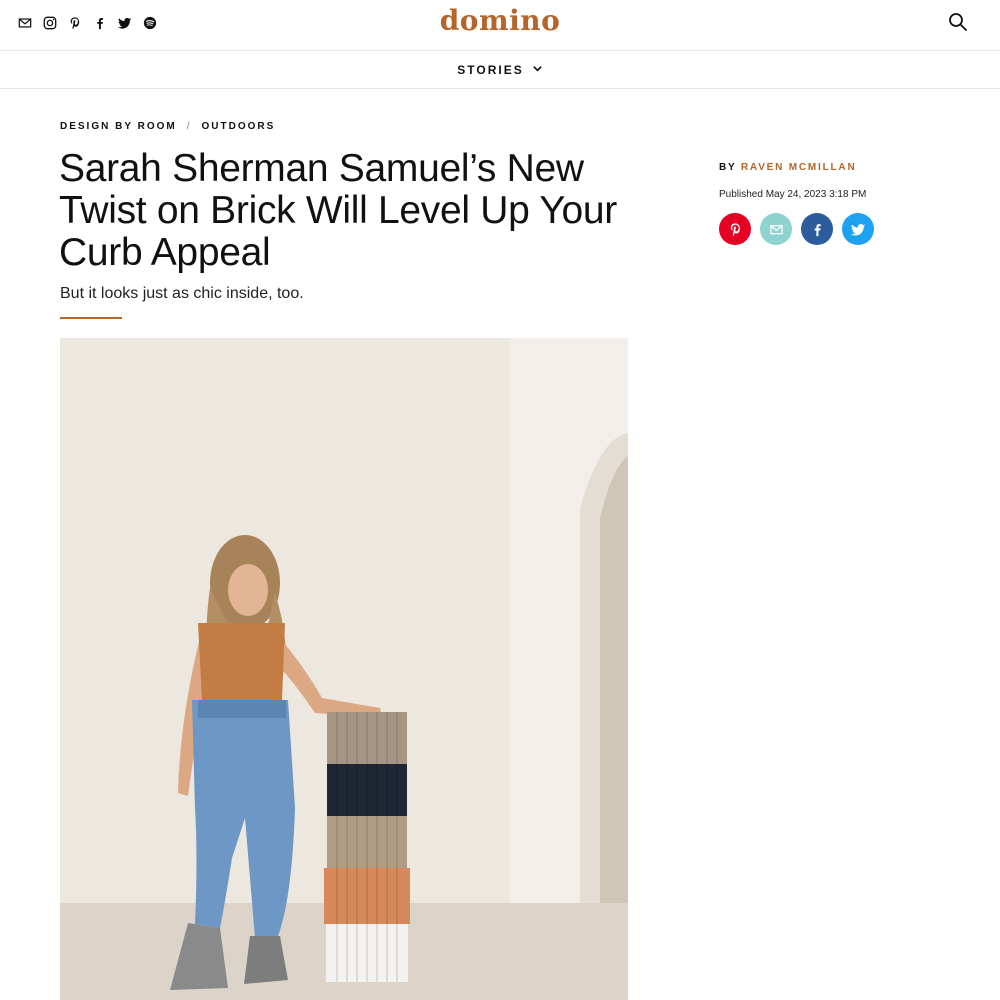 Image resolution: width=1000 pixels, height=1000 pixels. I want to click on twitter-icon, so click(857, 229).